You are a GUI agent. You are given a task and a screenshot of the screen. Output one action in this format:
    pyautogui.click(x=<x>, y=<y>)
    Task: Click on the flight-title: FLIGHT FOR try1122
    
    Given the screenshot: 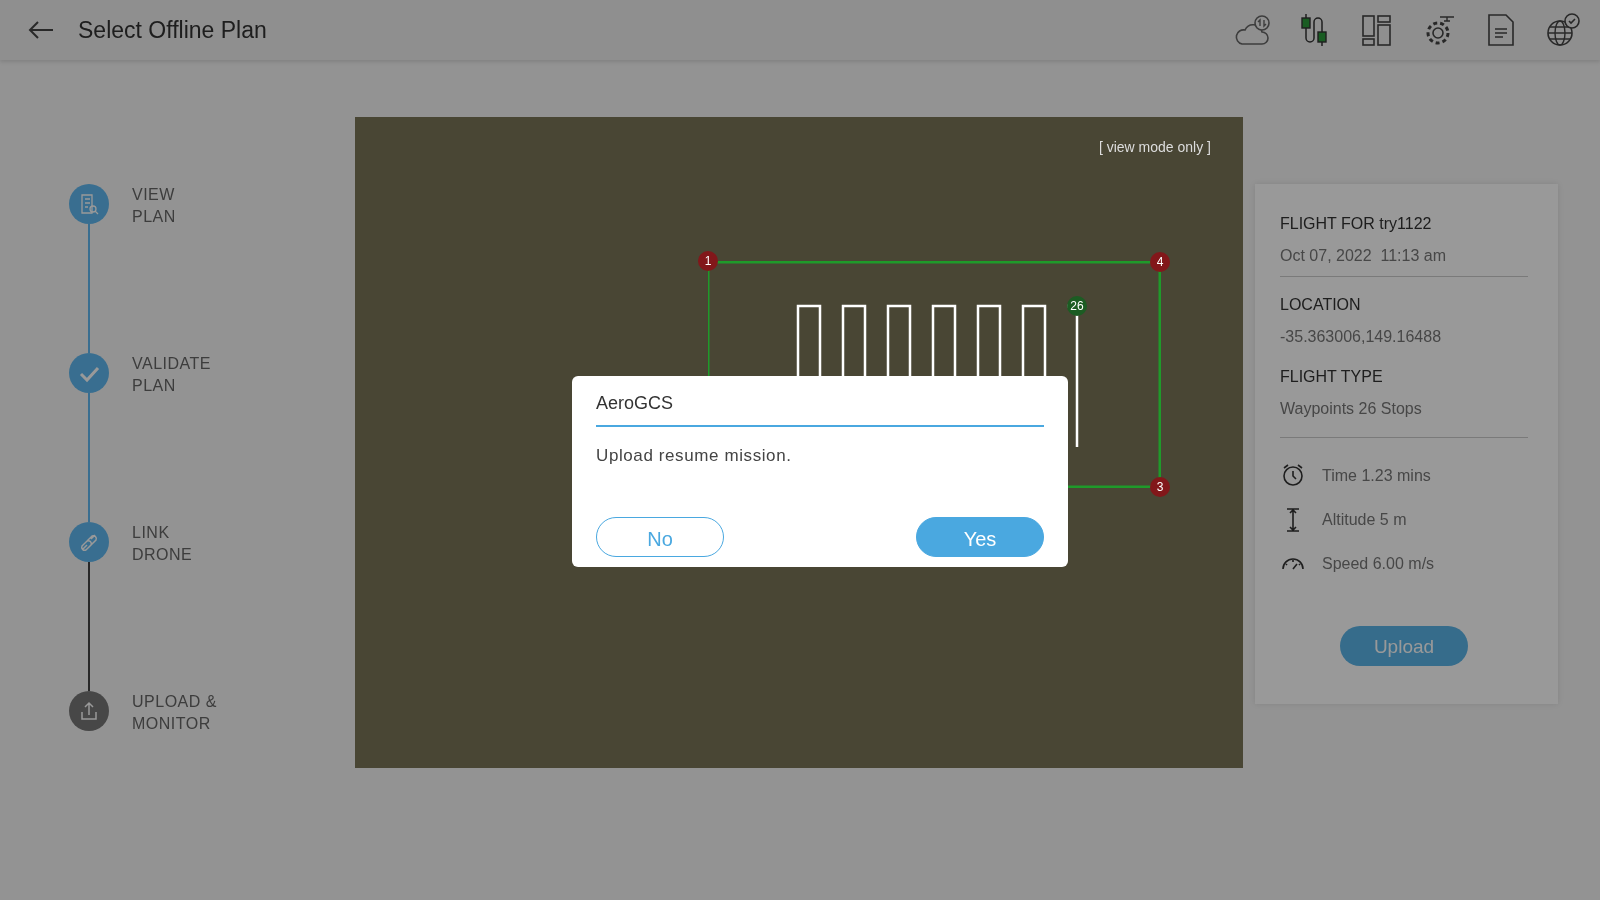 What is the action you would take?
    pyautogui.click(x=1356, y=224)
    